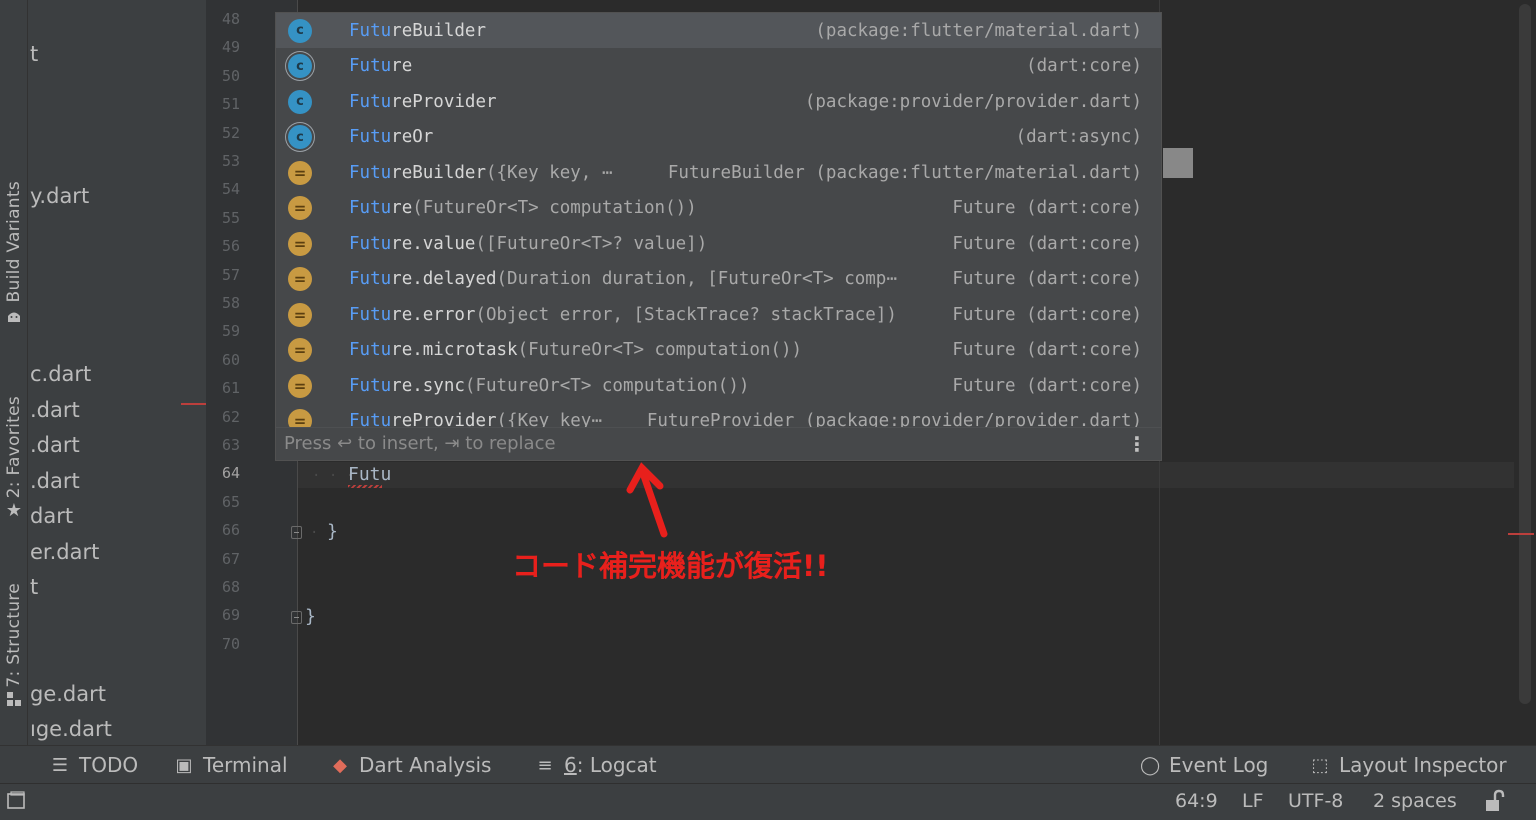  I want to click on tab-favorites: 2: Favorites ★, so click(14, 458).